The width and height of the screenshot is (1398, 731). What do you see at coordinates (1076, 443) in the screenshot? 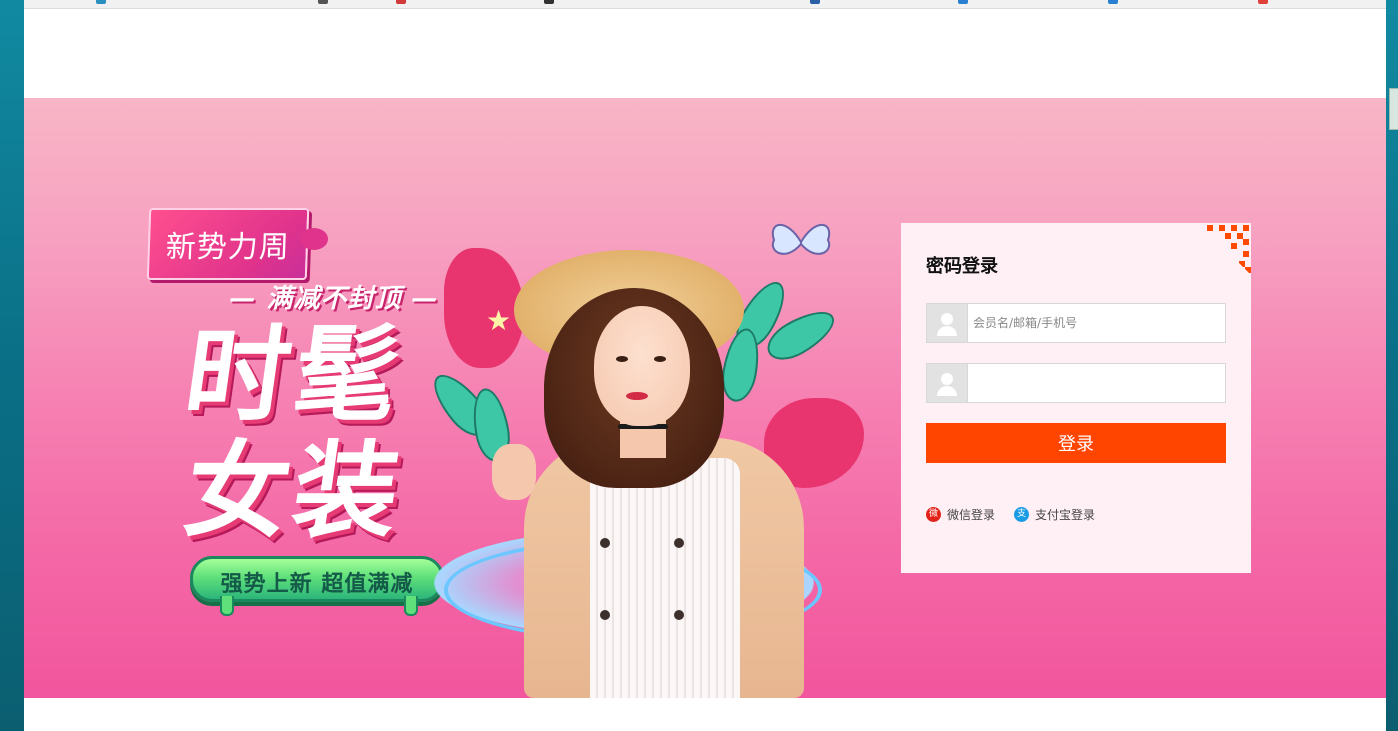
I see `login-button: 登录` at bounding box center [1076, 443].